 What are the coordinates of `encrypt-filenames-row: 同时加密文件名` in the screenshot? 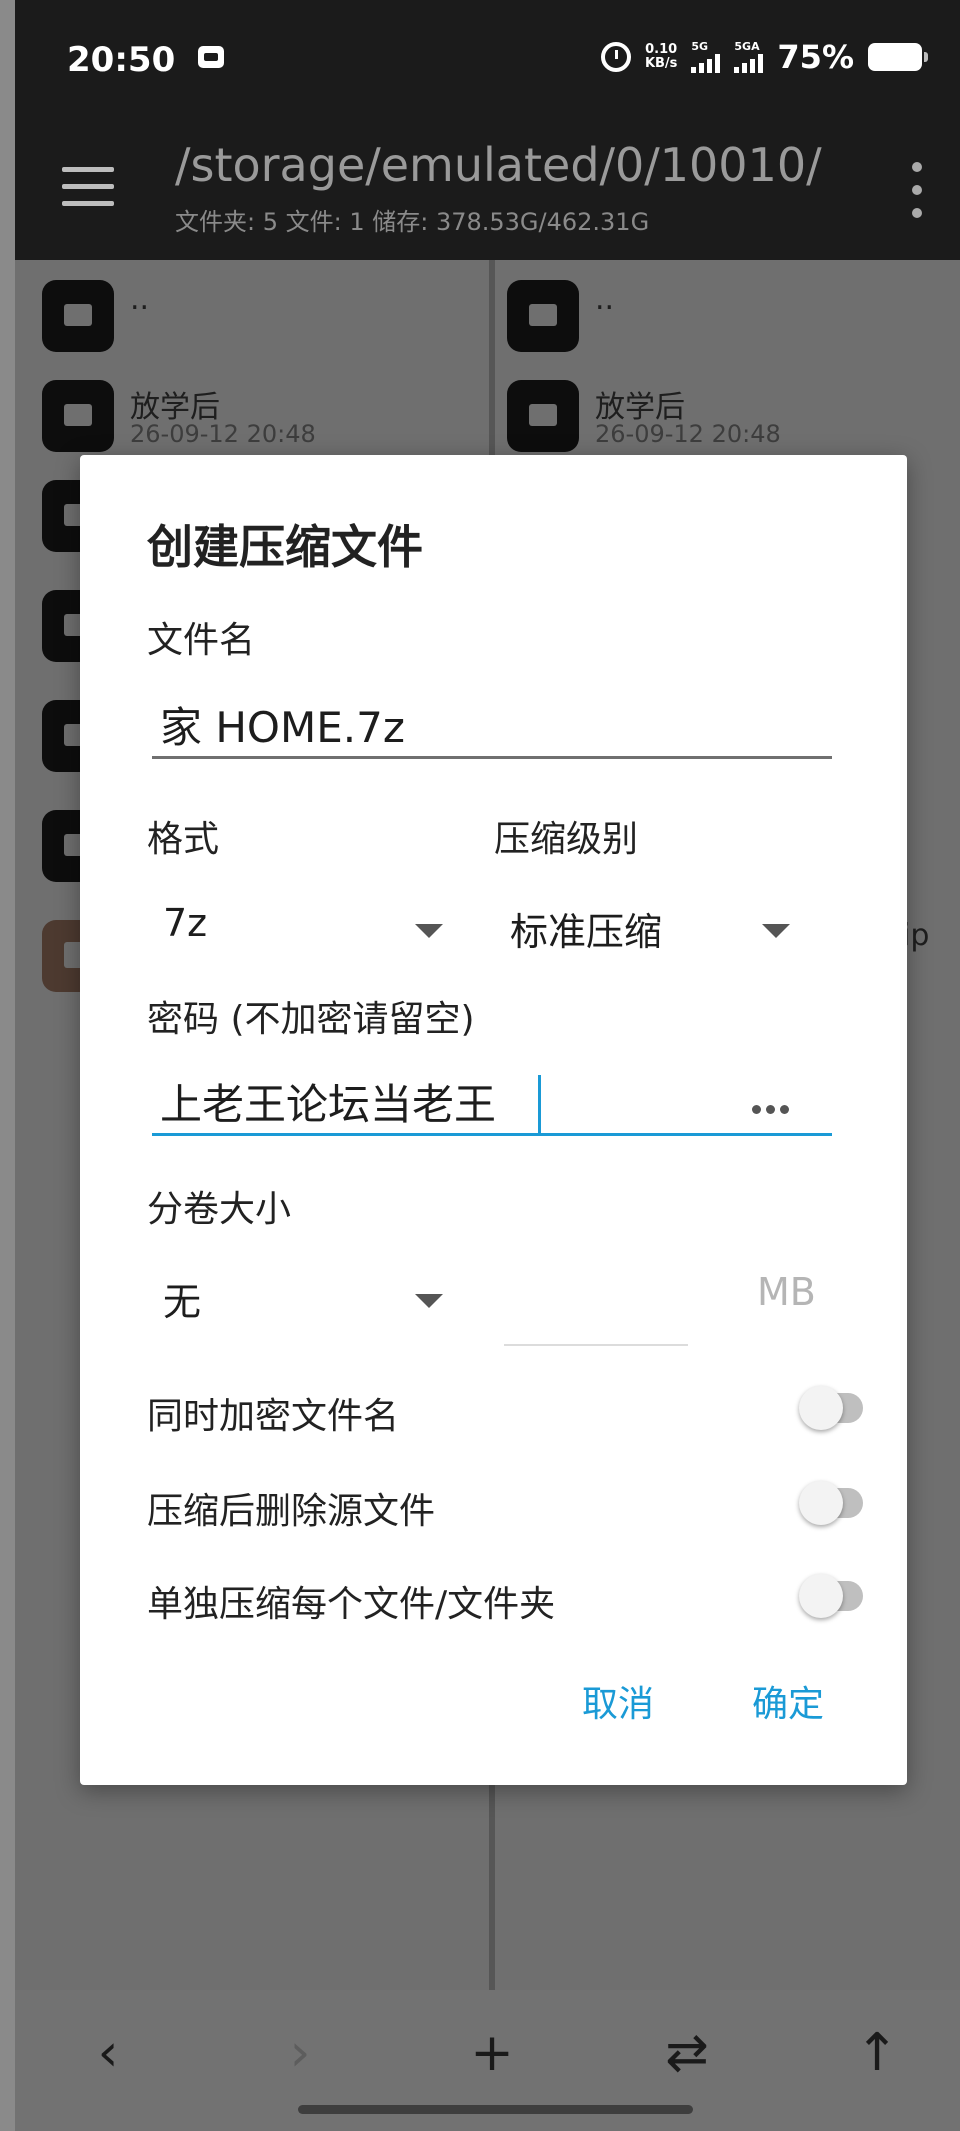 It's located at (505, 1410).